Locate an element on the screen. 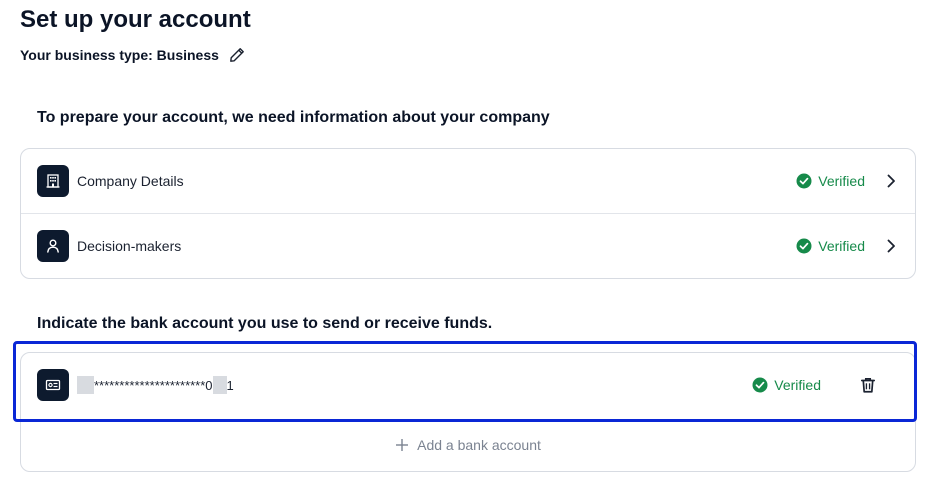 The image size is (933, 496). bank-card-icon is located at coordinates (53, 385).